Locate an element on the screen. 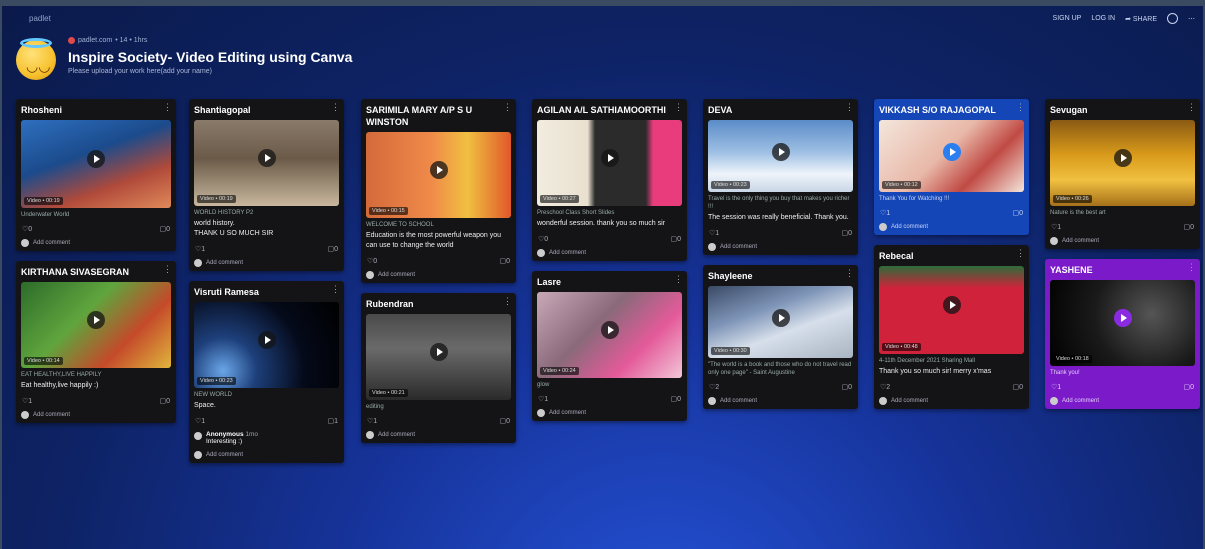  sign-up-button: SIGN UP is located at coordinates (1067, 18).